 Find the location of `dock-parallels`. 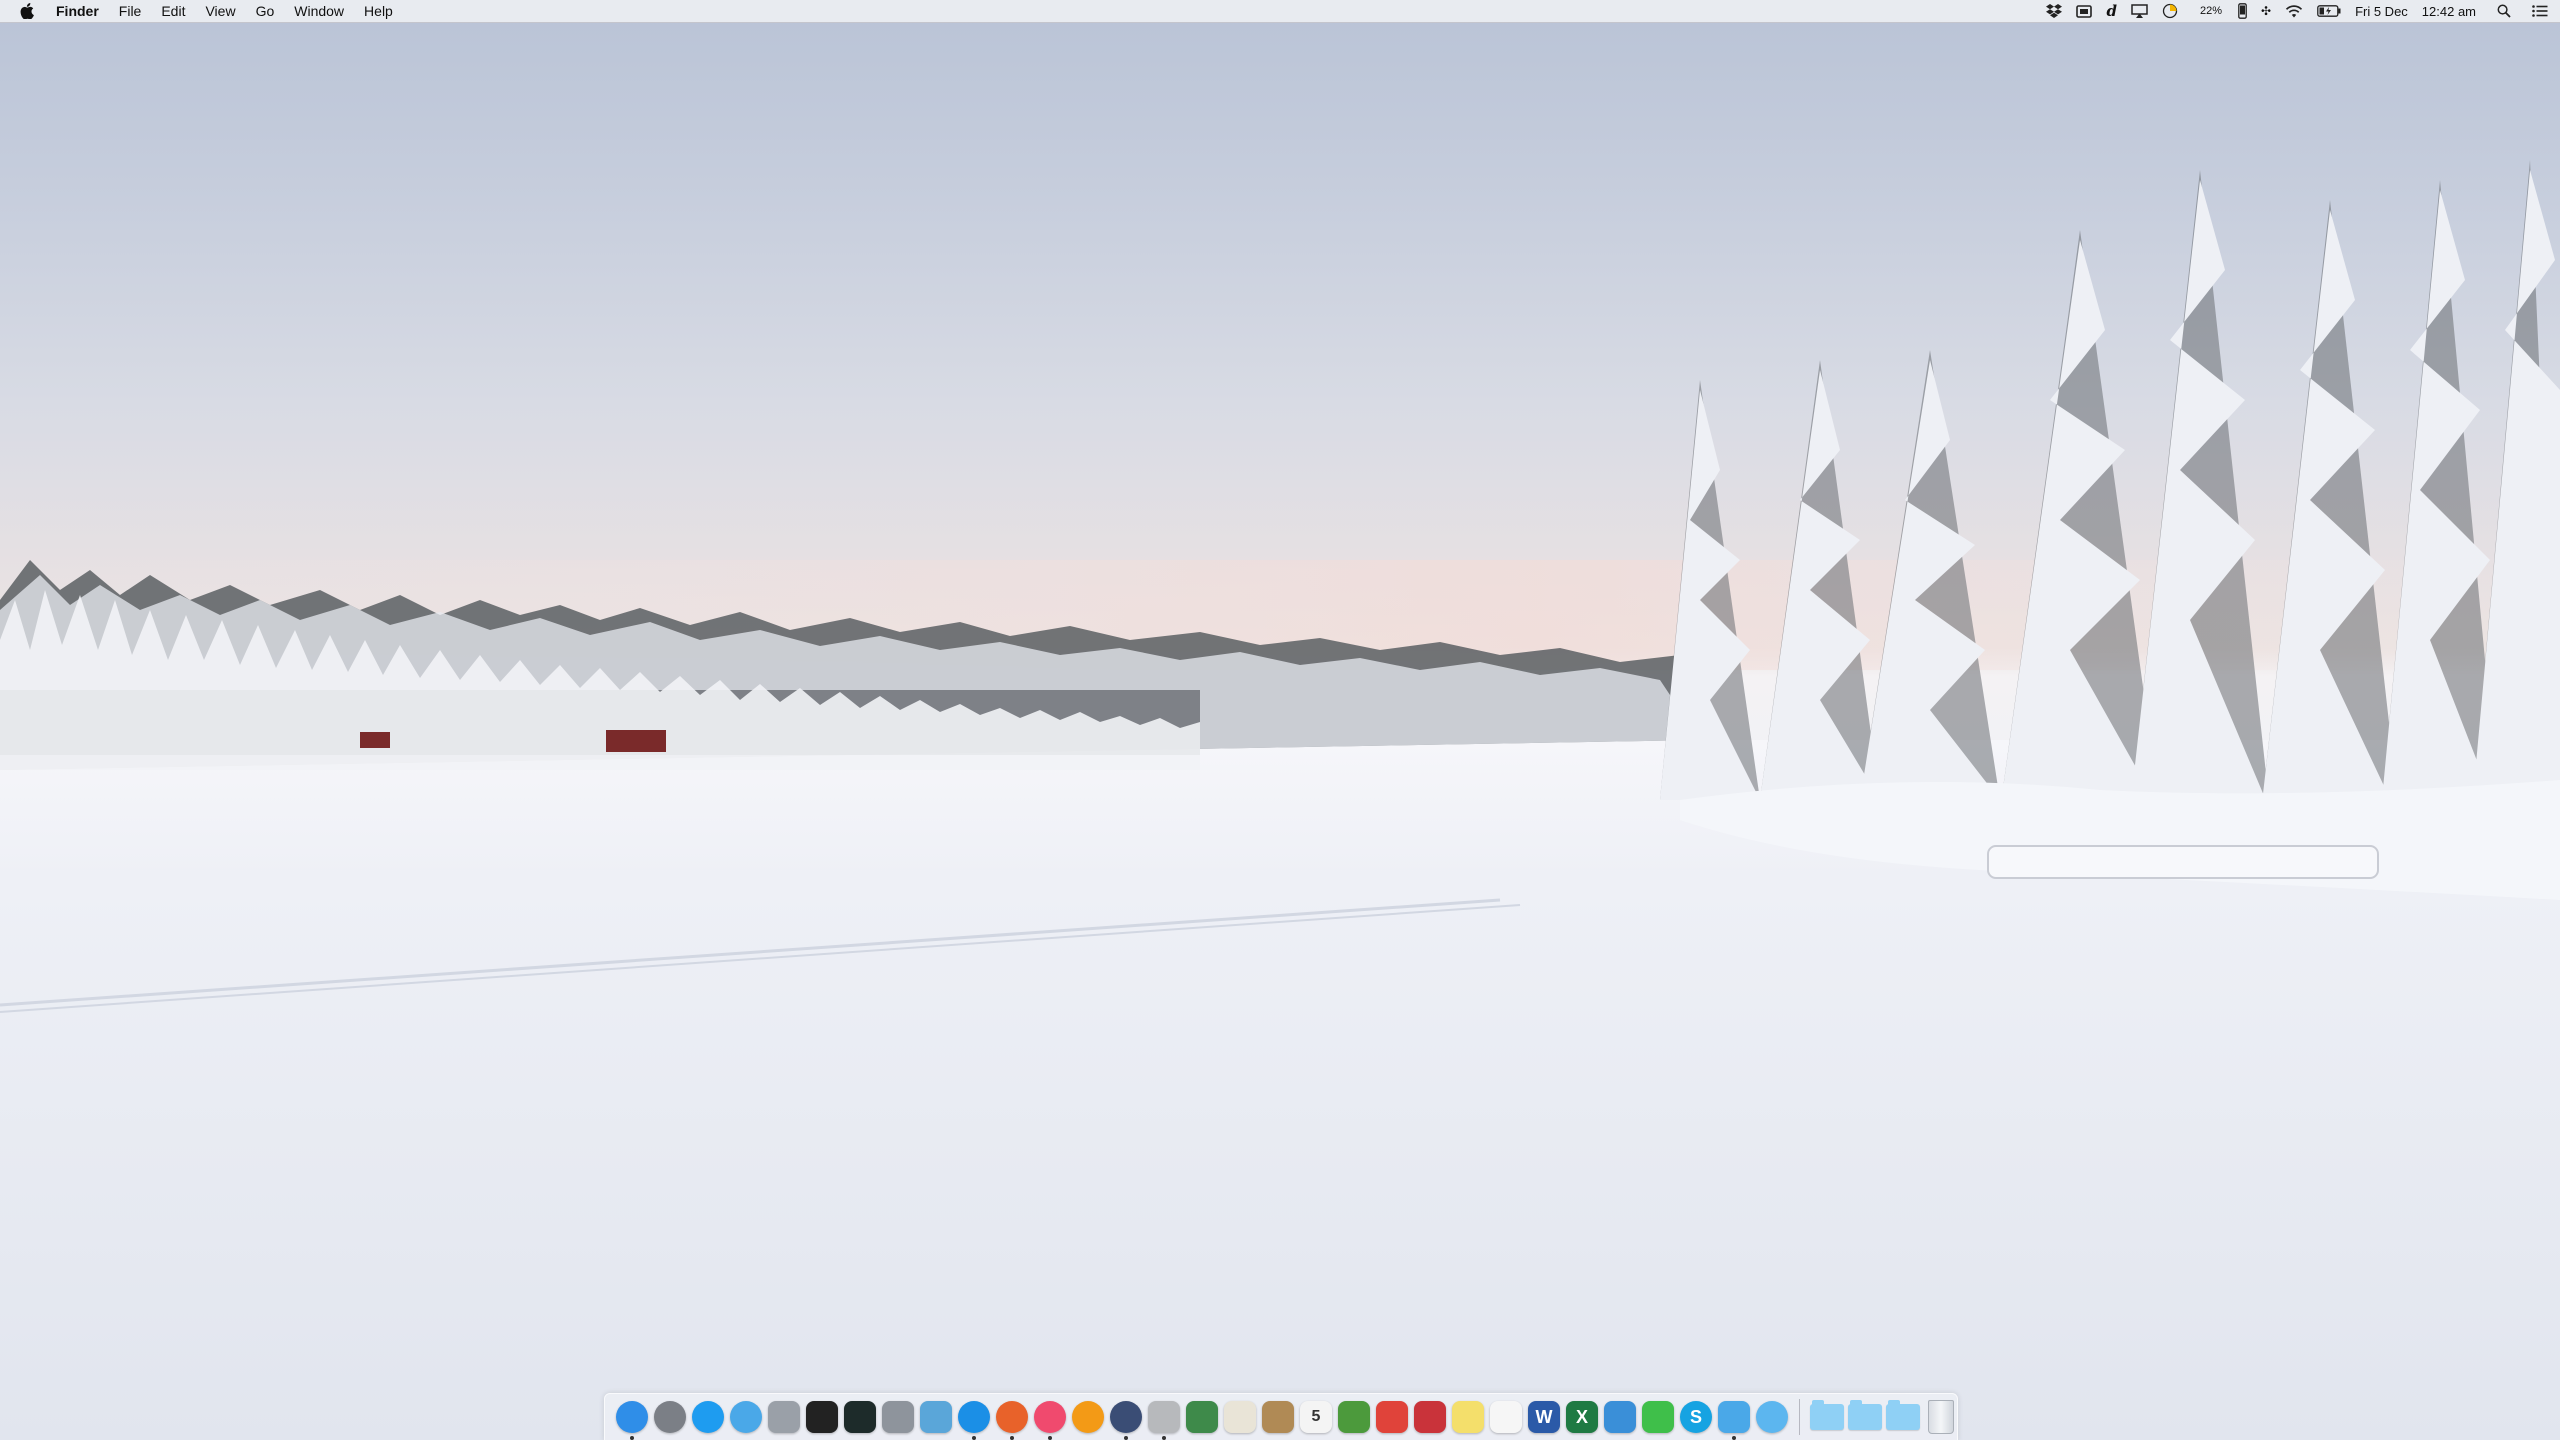

dock-parallels is located at coordinates (1392, 1417).